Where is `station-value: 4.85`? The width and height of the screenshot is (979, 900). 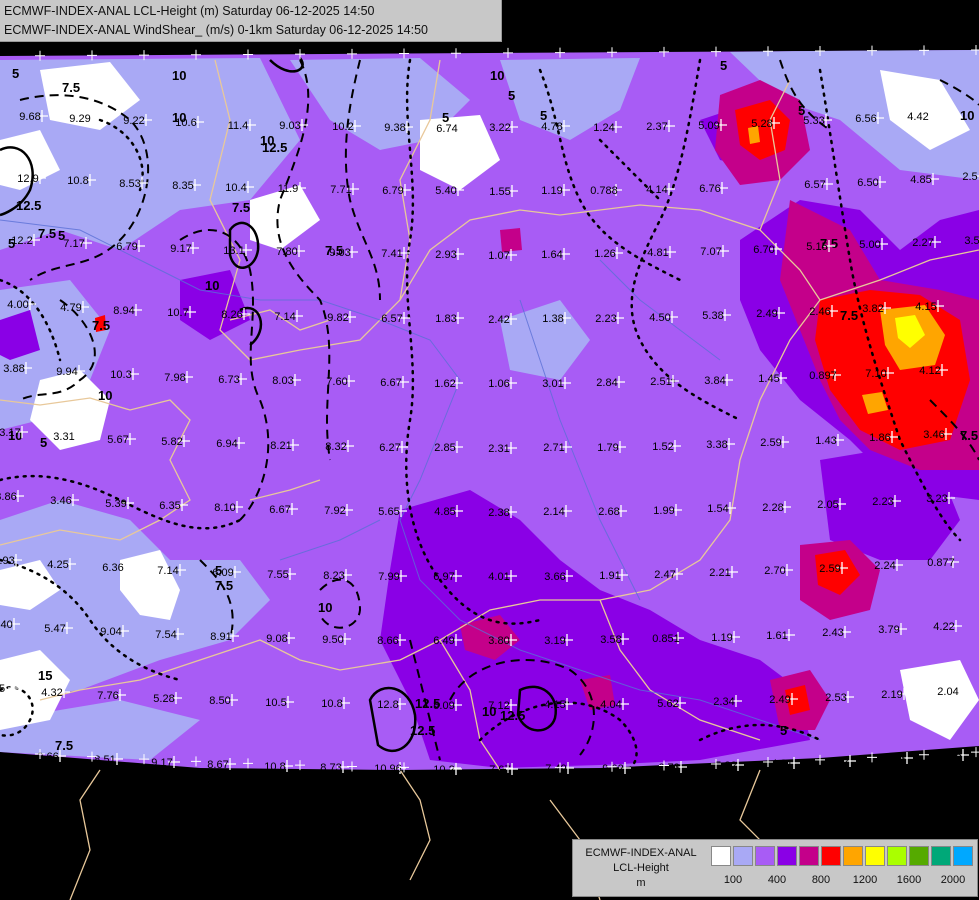 station-value: 4.85 is located at coordinates (920, 180).